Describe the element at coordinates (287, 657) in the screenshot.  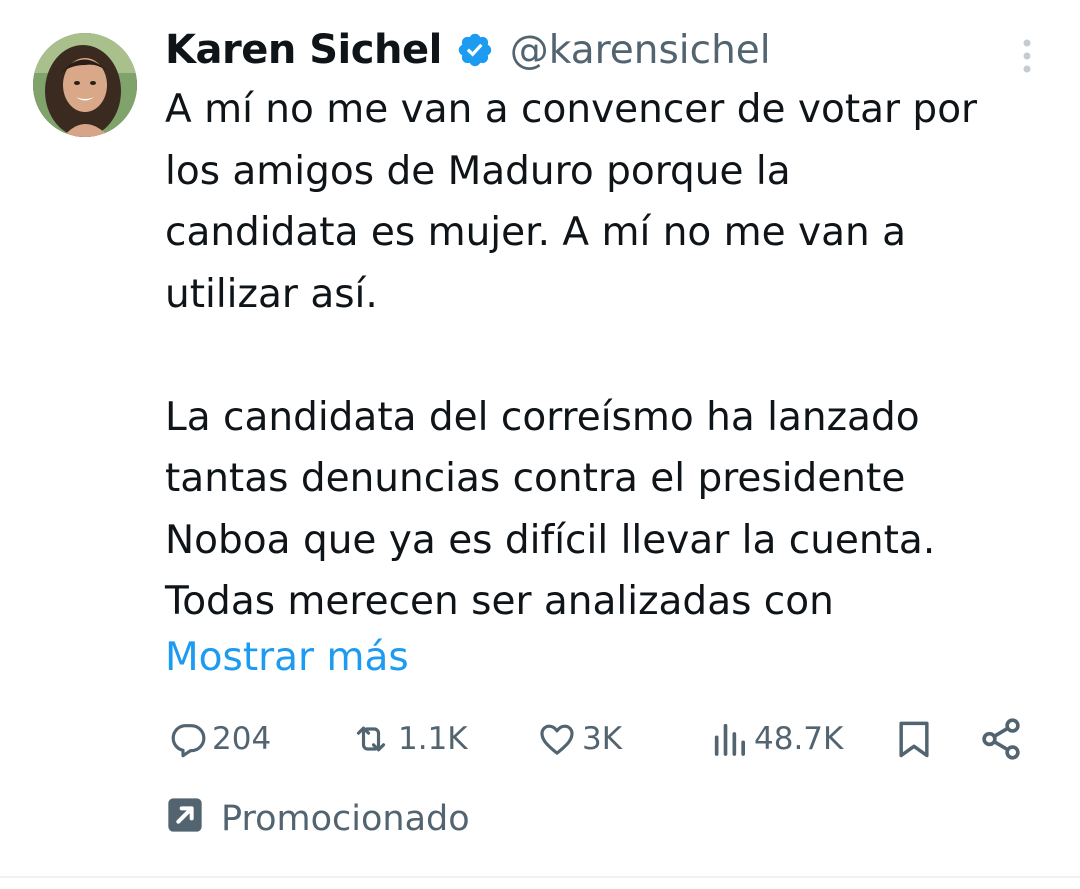
I see `show-more-link: Mostrar más` at that location.